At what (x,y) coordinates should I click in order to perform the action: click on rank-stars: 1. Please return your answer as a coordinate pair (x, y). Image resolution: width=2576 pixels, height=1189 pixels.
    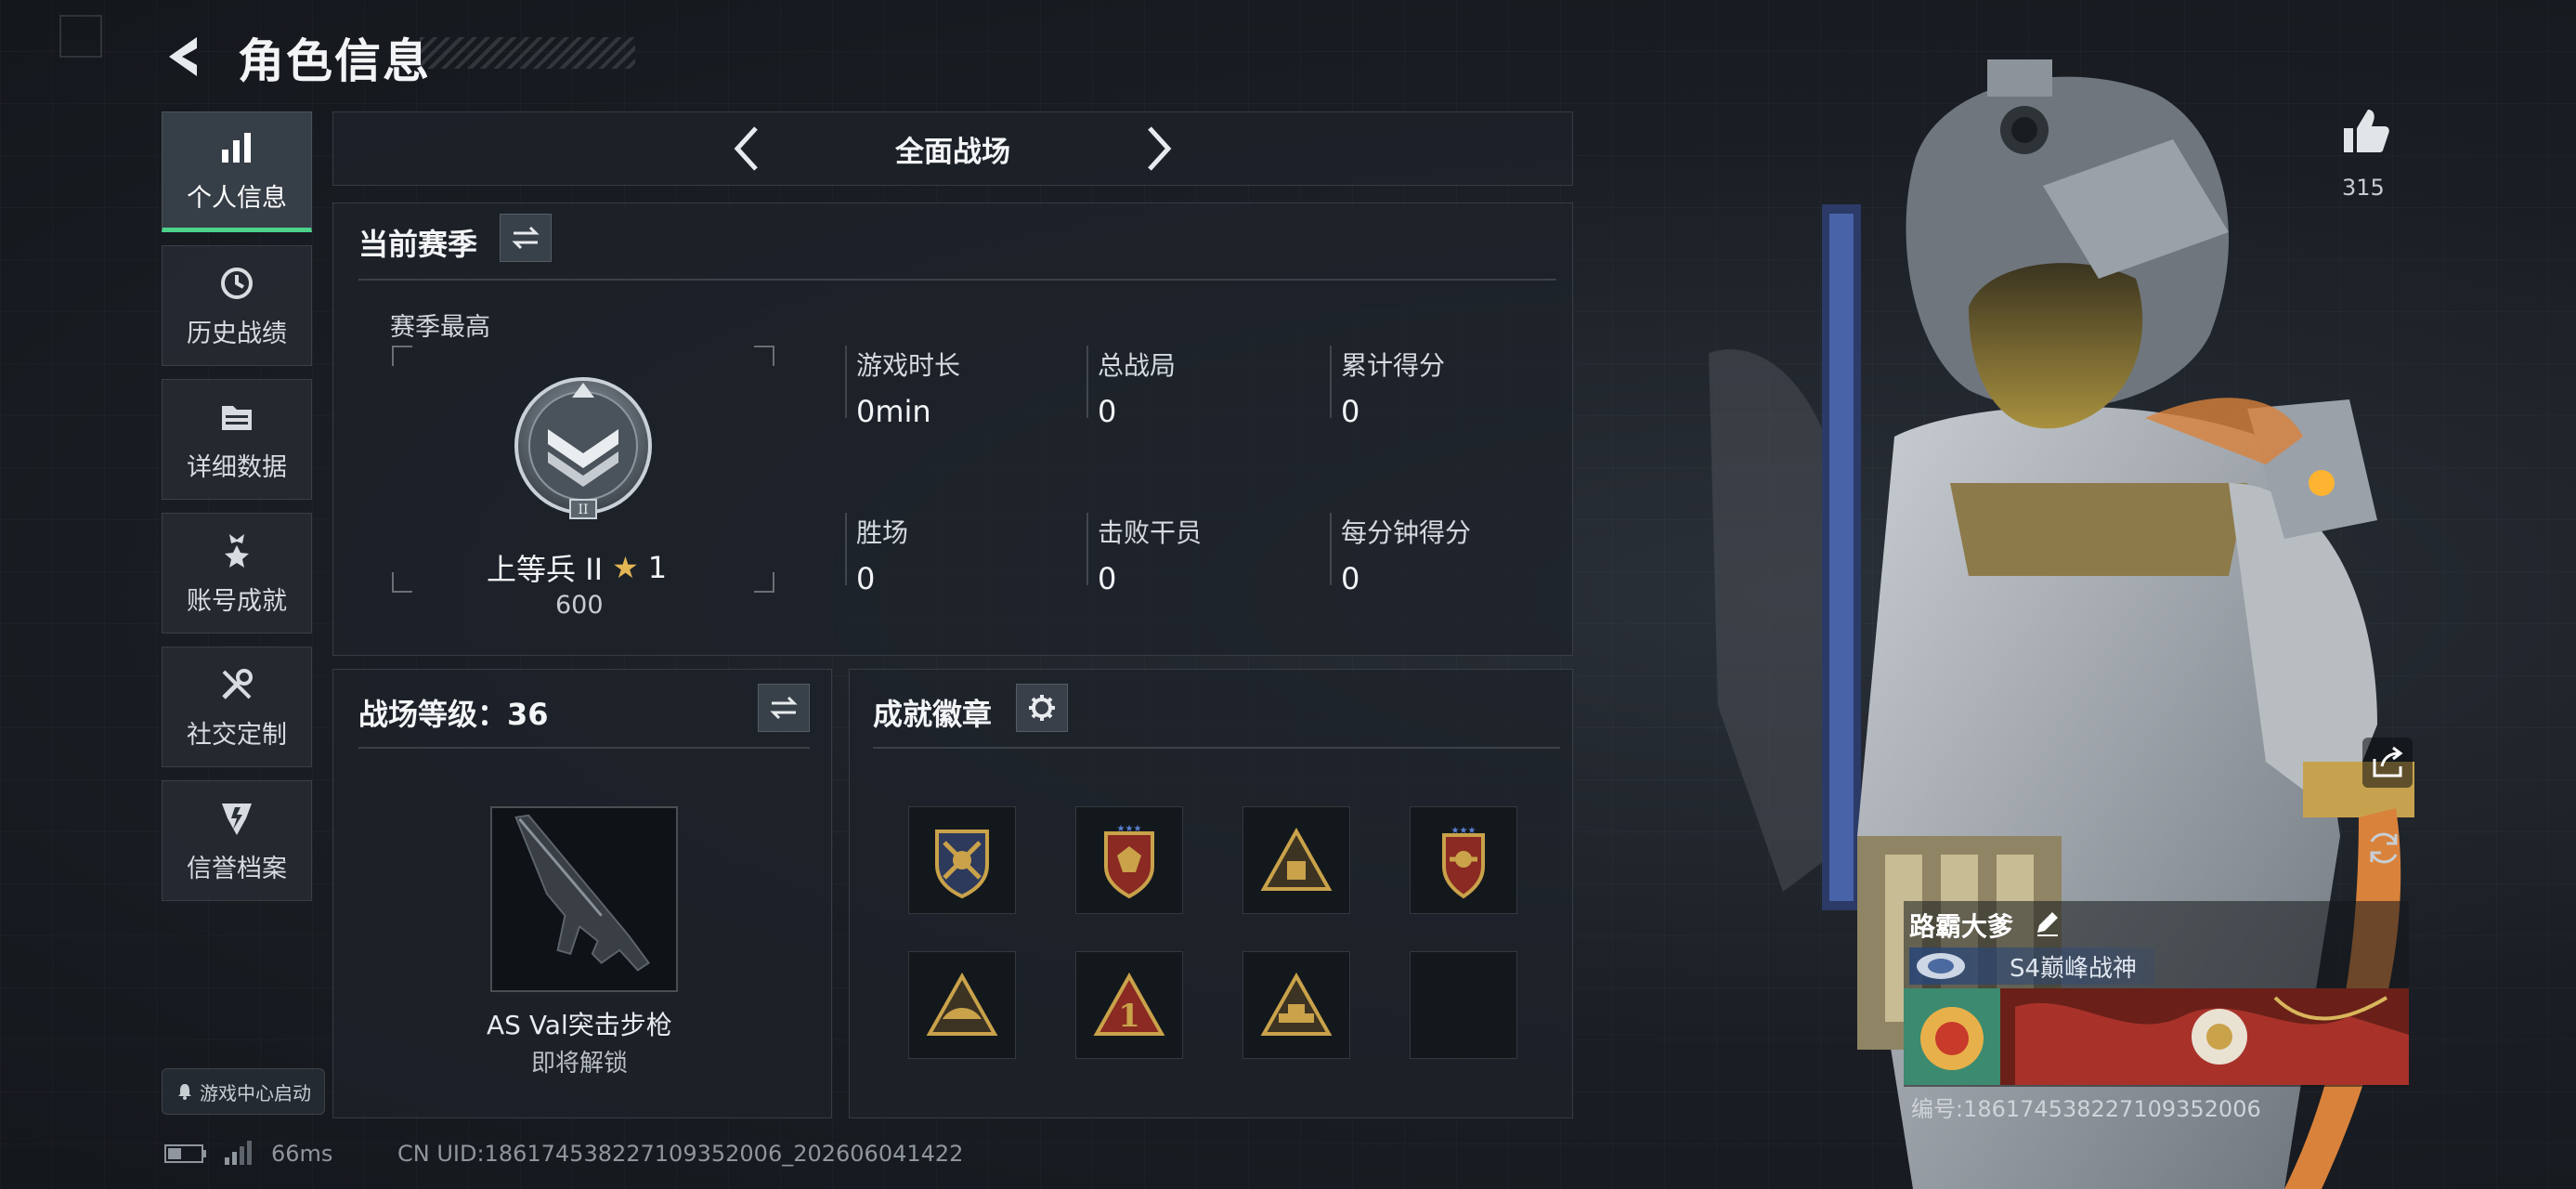
    Looking at the image, I should click on (657, 568).